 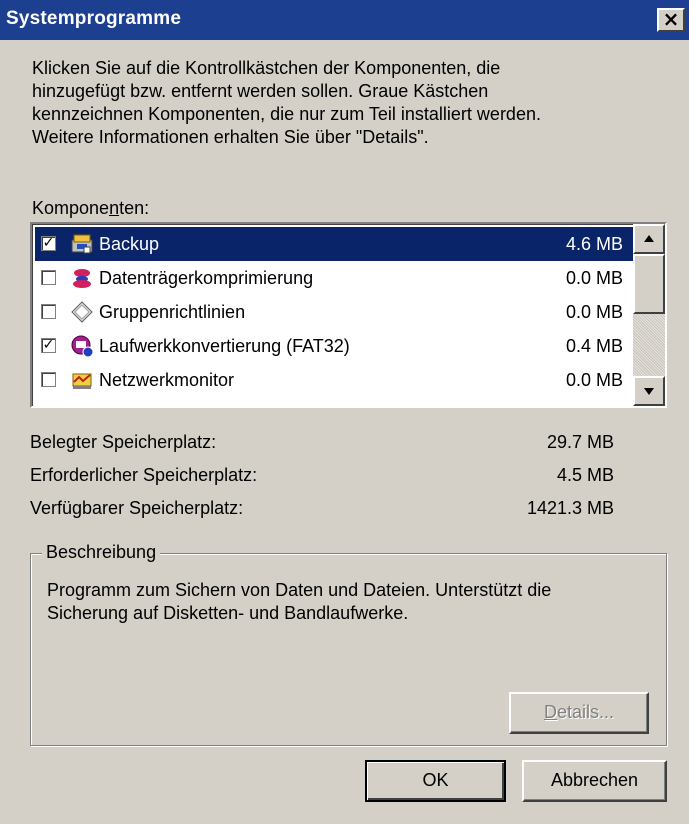 What do you see at coordinates (134, 208) in the screenshot?
I see `components-label-post: ten:` at bounding box center [134, 208].